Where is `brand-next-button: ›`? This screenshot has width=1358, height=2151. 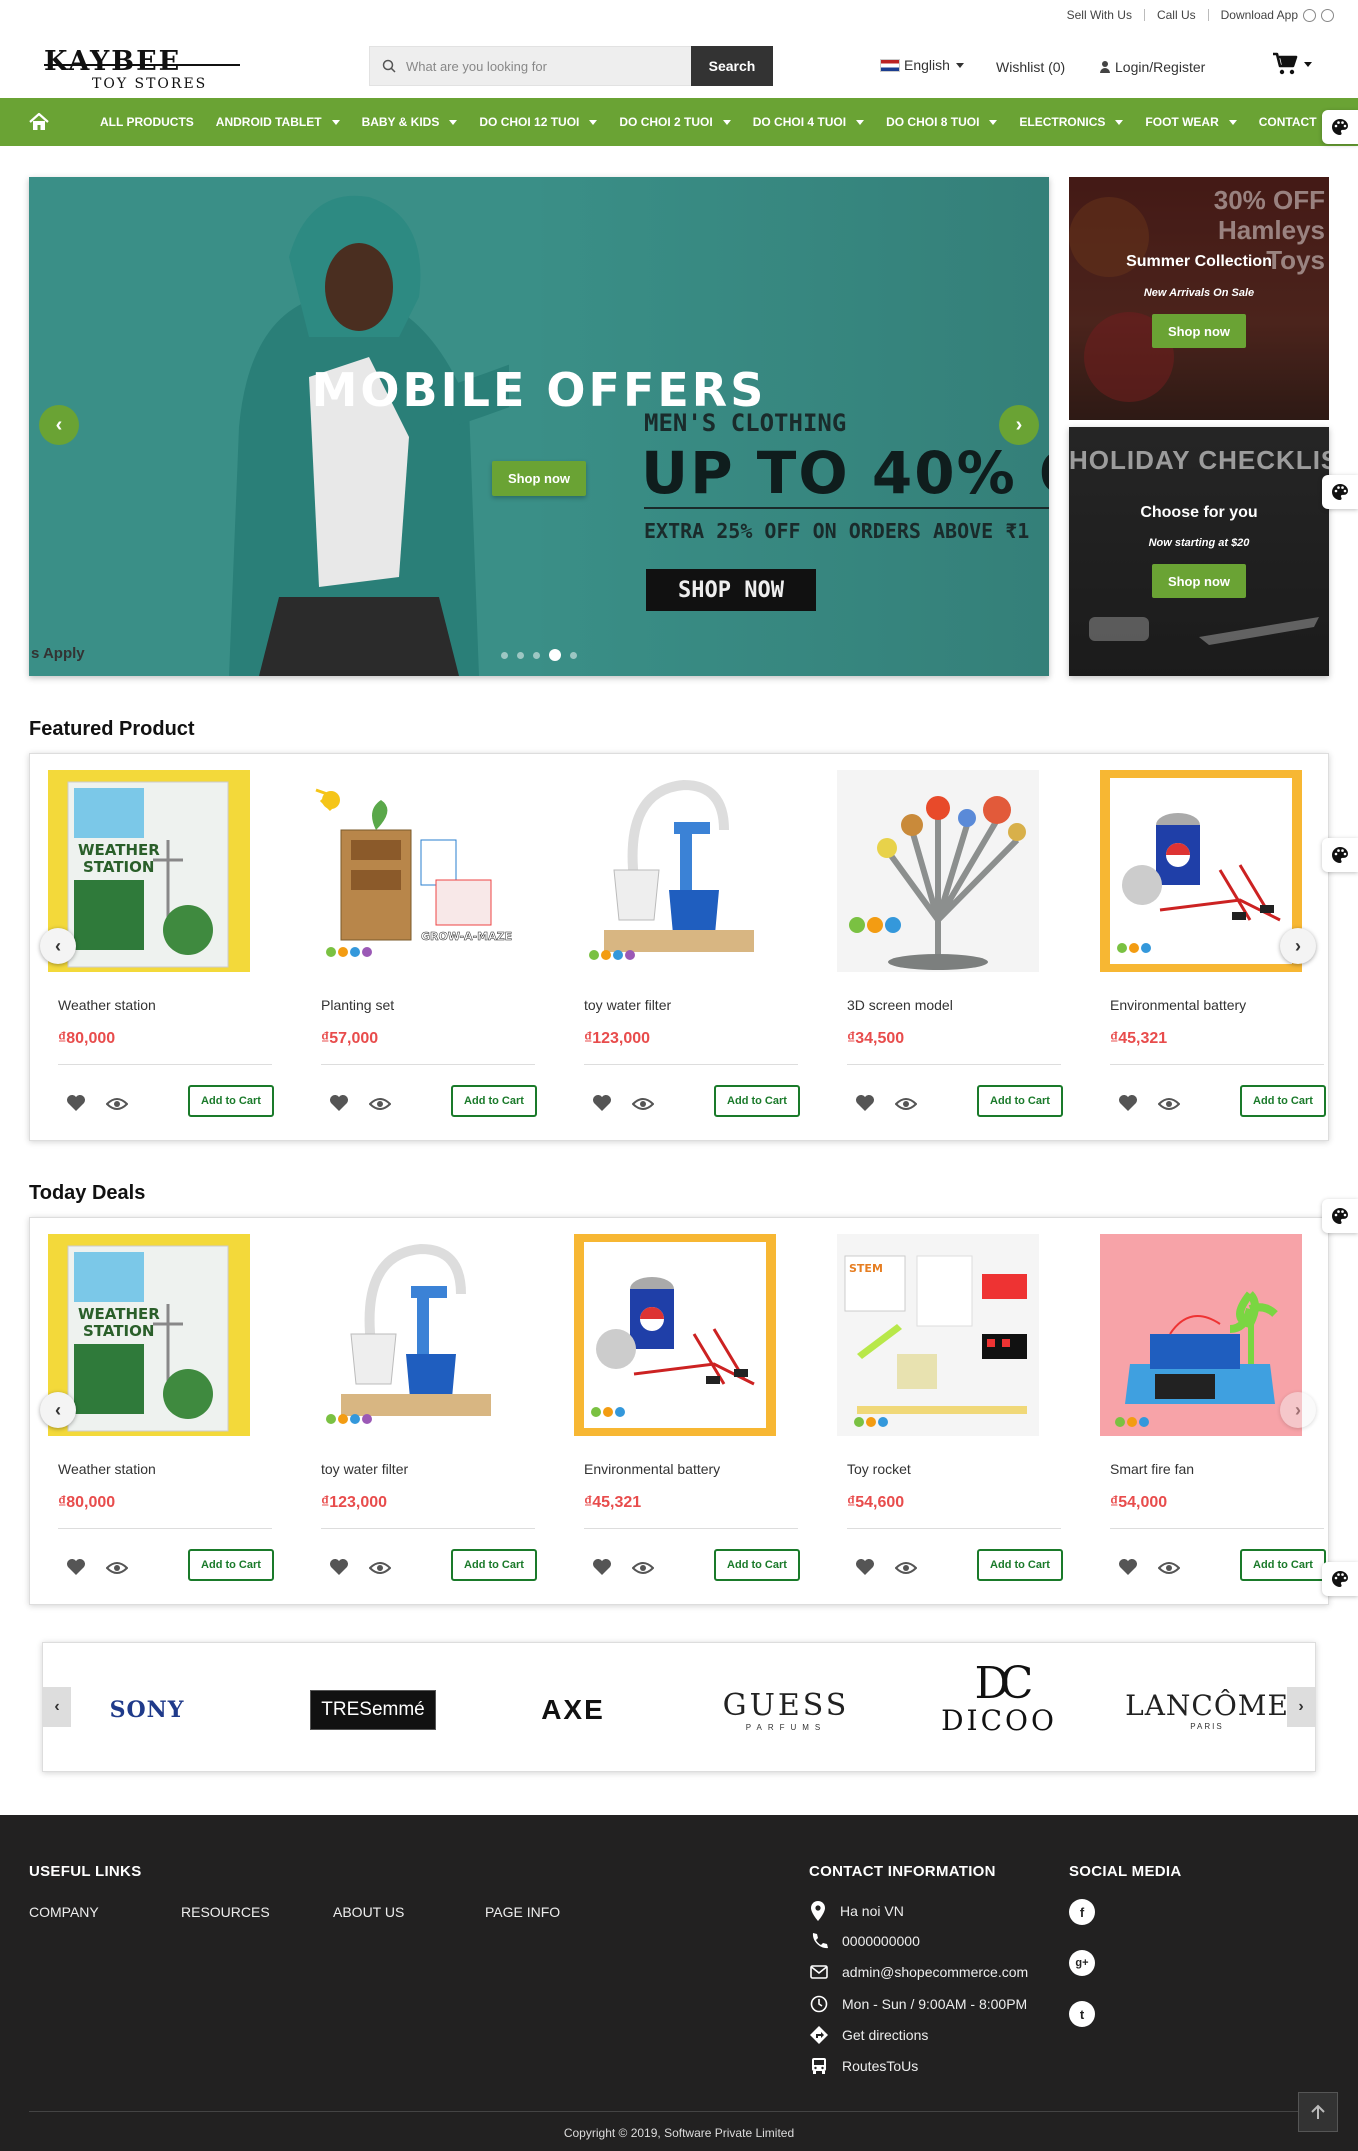 brand-next-button: › is located at coordinates (1301, 1707).